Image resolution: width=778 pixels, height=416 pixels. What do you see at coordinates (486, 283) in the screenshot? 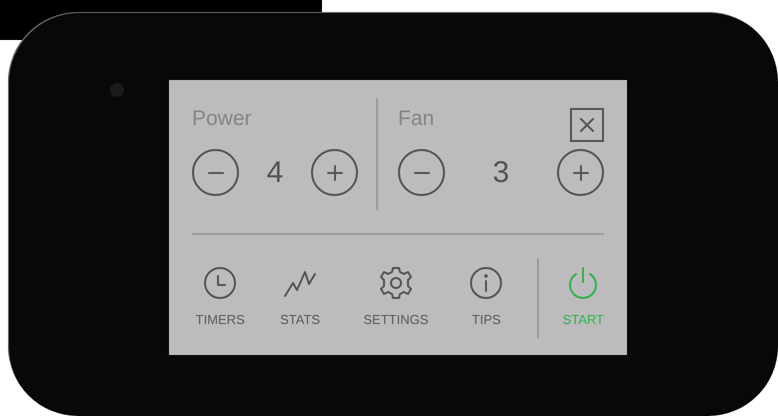
I see `info-icon` at bounding box center [486, 283].